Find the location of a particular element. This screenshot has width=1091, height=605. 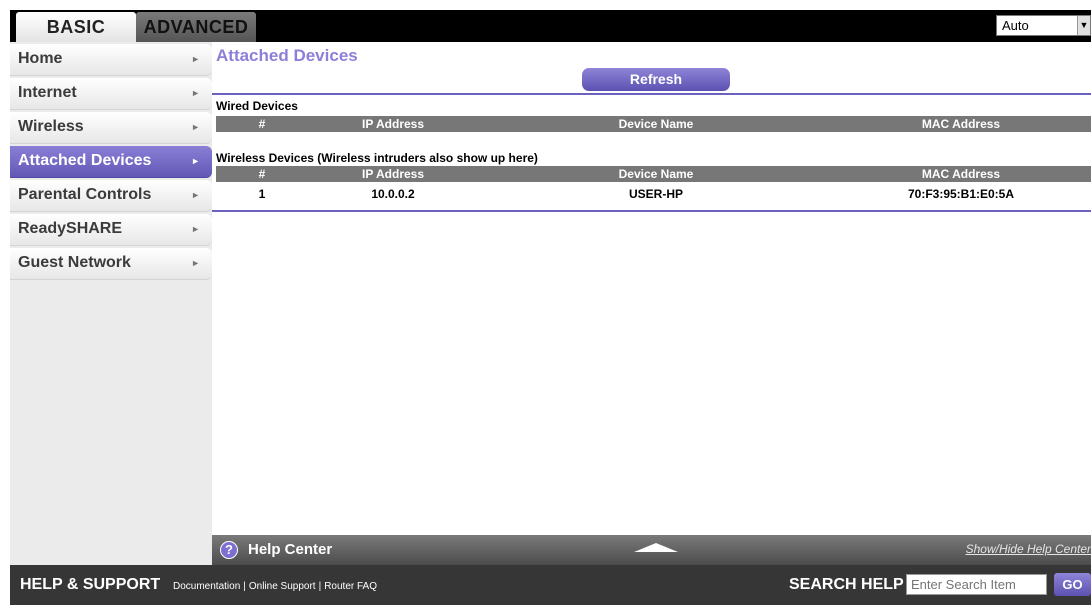

search-input is located at coordinates (976, 584).